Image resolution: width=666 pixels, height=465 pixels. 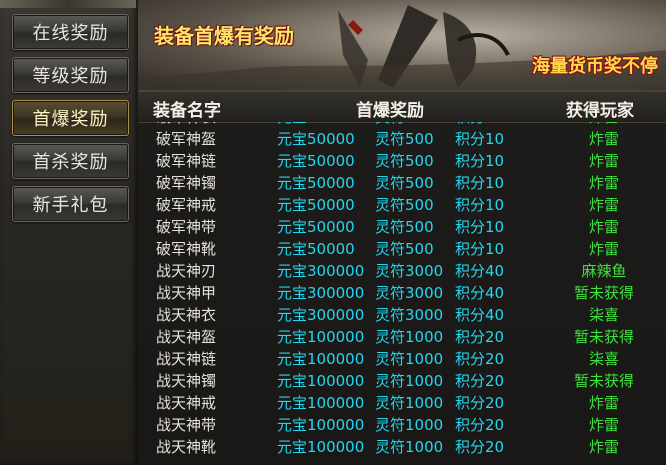 What do you see at coordinates (186, 337) in the screenshot?
I see `equipment-name-cell: 战天神盔` at bounding box center [186, 337].